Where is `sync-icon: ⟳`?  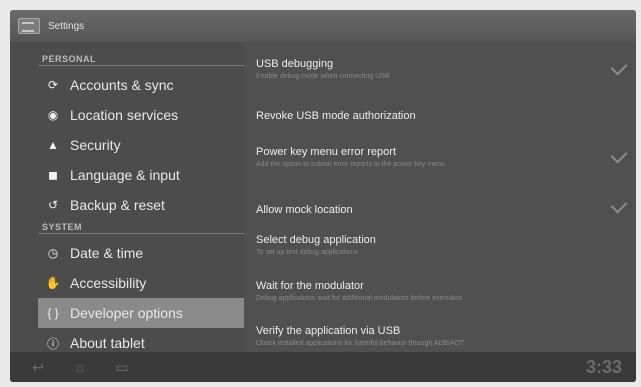
sync-icon: ⟳ is located at coordinates (53, 85).